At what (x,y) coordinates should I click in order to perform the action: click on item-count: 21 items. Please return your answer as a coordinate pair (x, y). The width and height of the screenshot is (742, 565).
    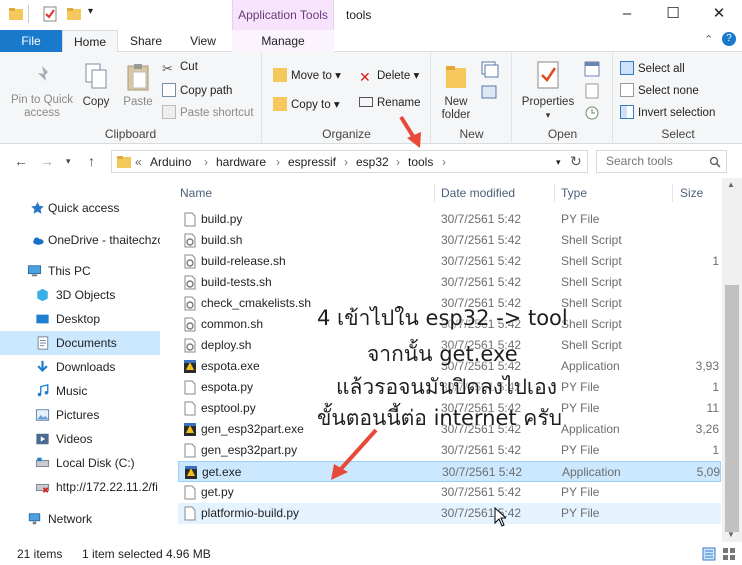
    Looking at the image, I should click on (40, 554).